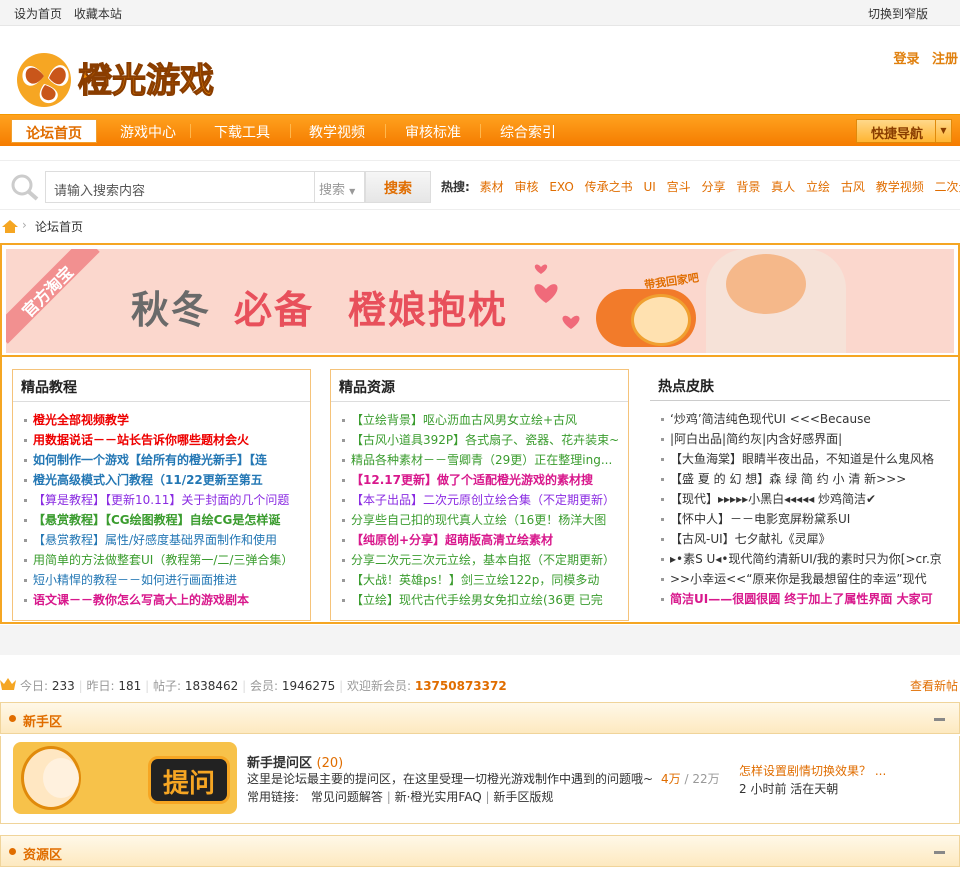 This screenshot has height=873, width=960. What do you see at coordinates (189, 780) in the screenshot?
I see `forum-image-text: 提问` at bounding box center [189, 780].